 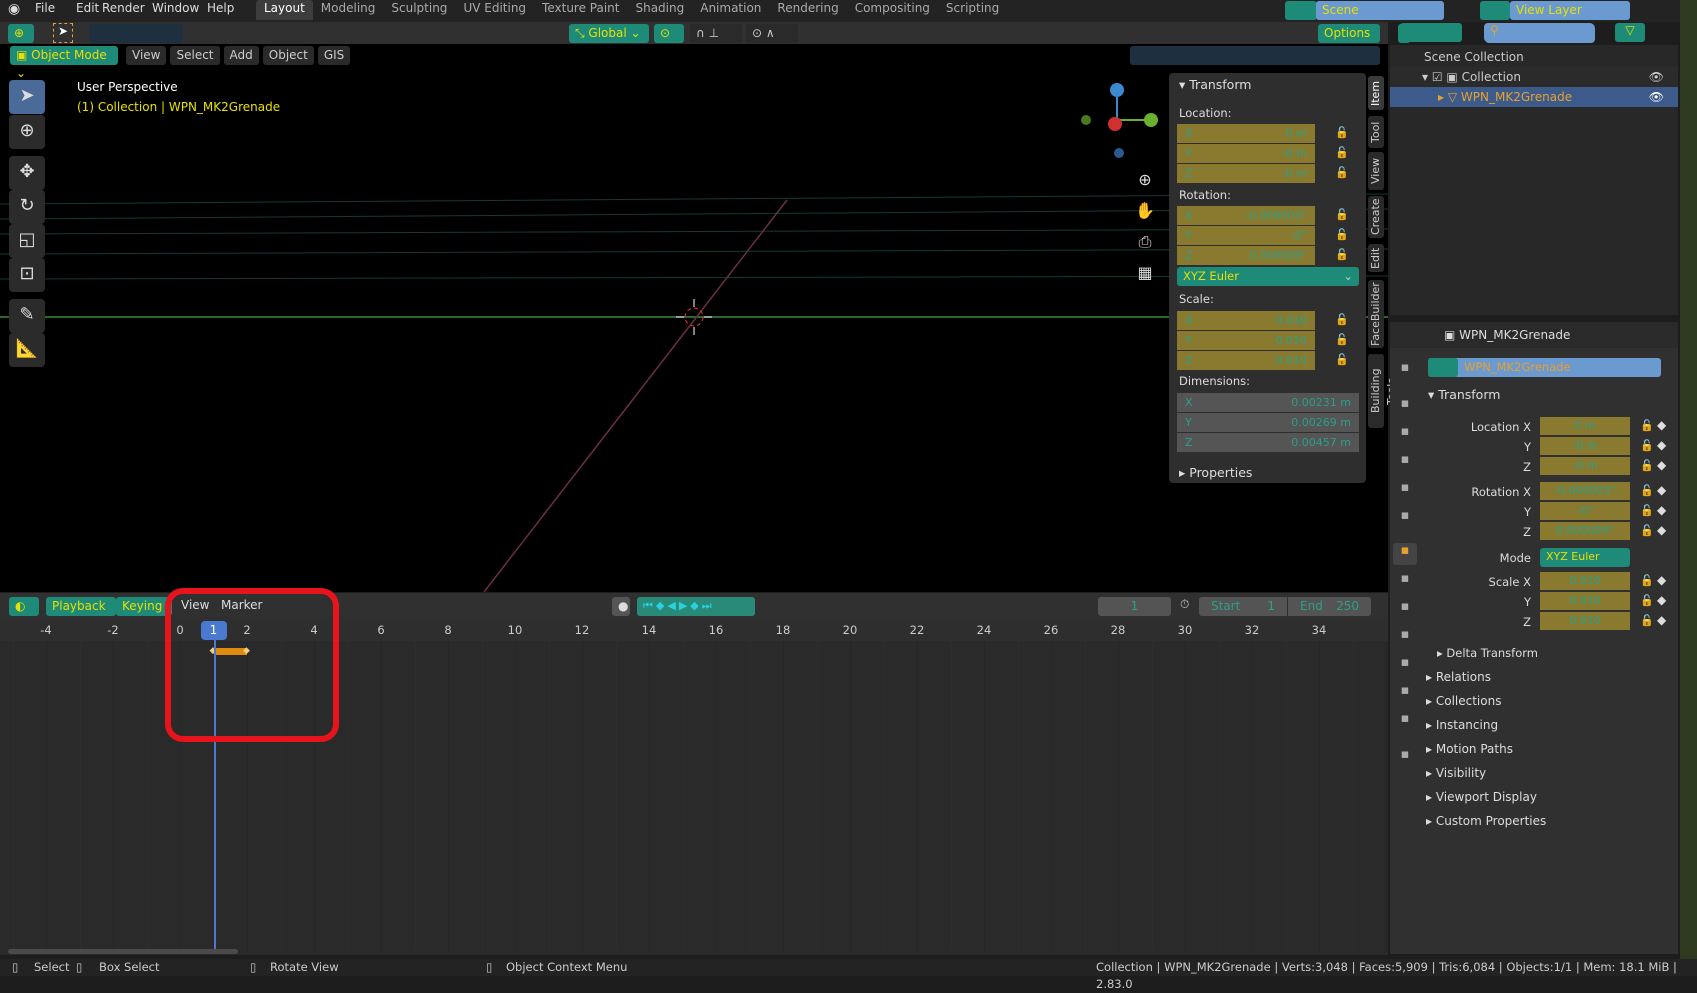 What do you see at coordinates (220, 9) in the screenshot?
I see `menu-help: Help` at bounding box center [220, 9].